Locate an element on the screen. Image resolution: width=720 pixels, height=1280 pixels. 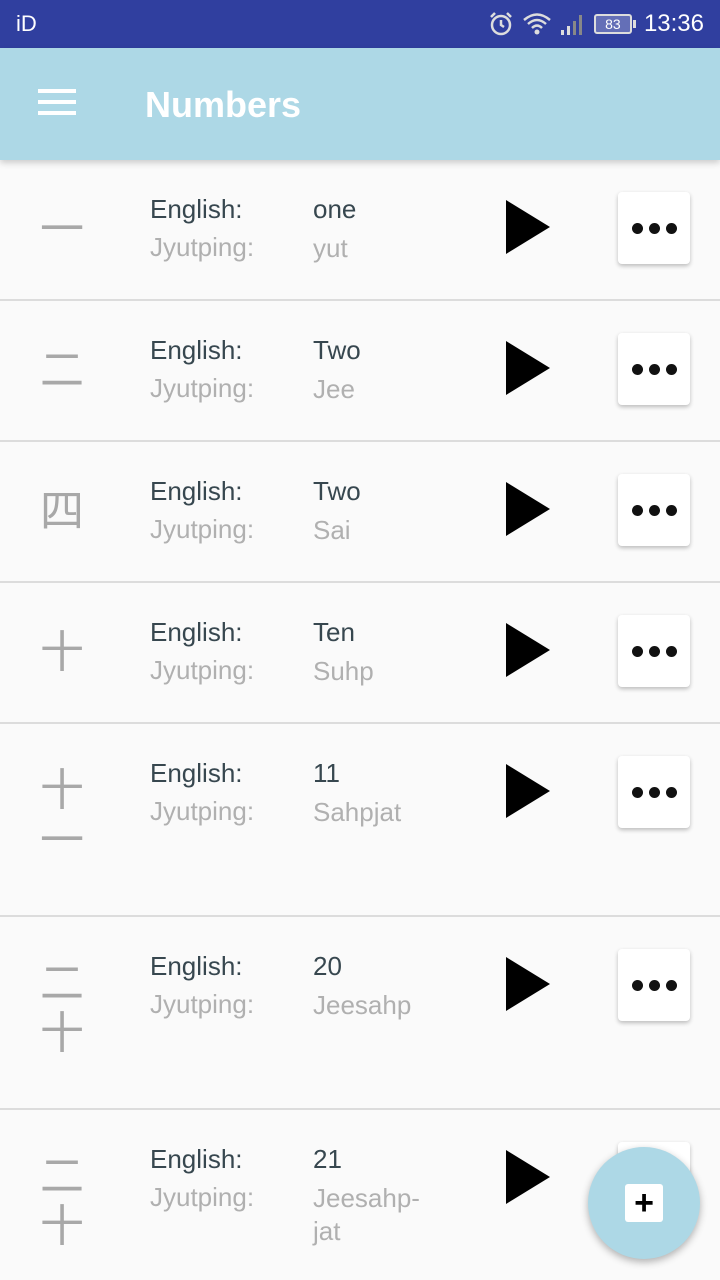
clock: 13:36 is located at coordinates (673, 23).